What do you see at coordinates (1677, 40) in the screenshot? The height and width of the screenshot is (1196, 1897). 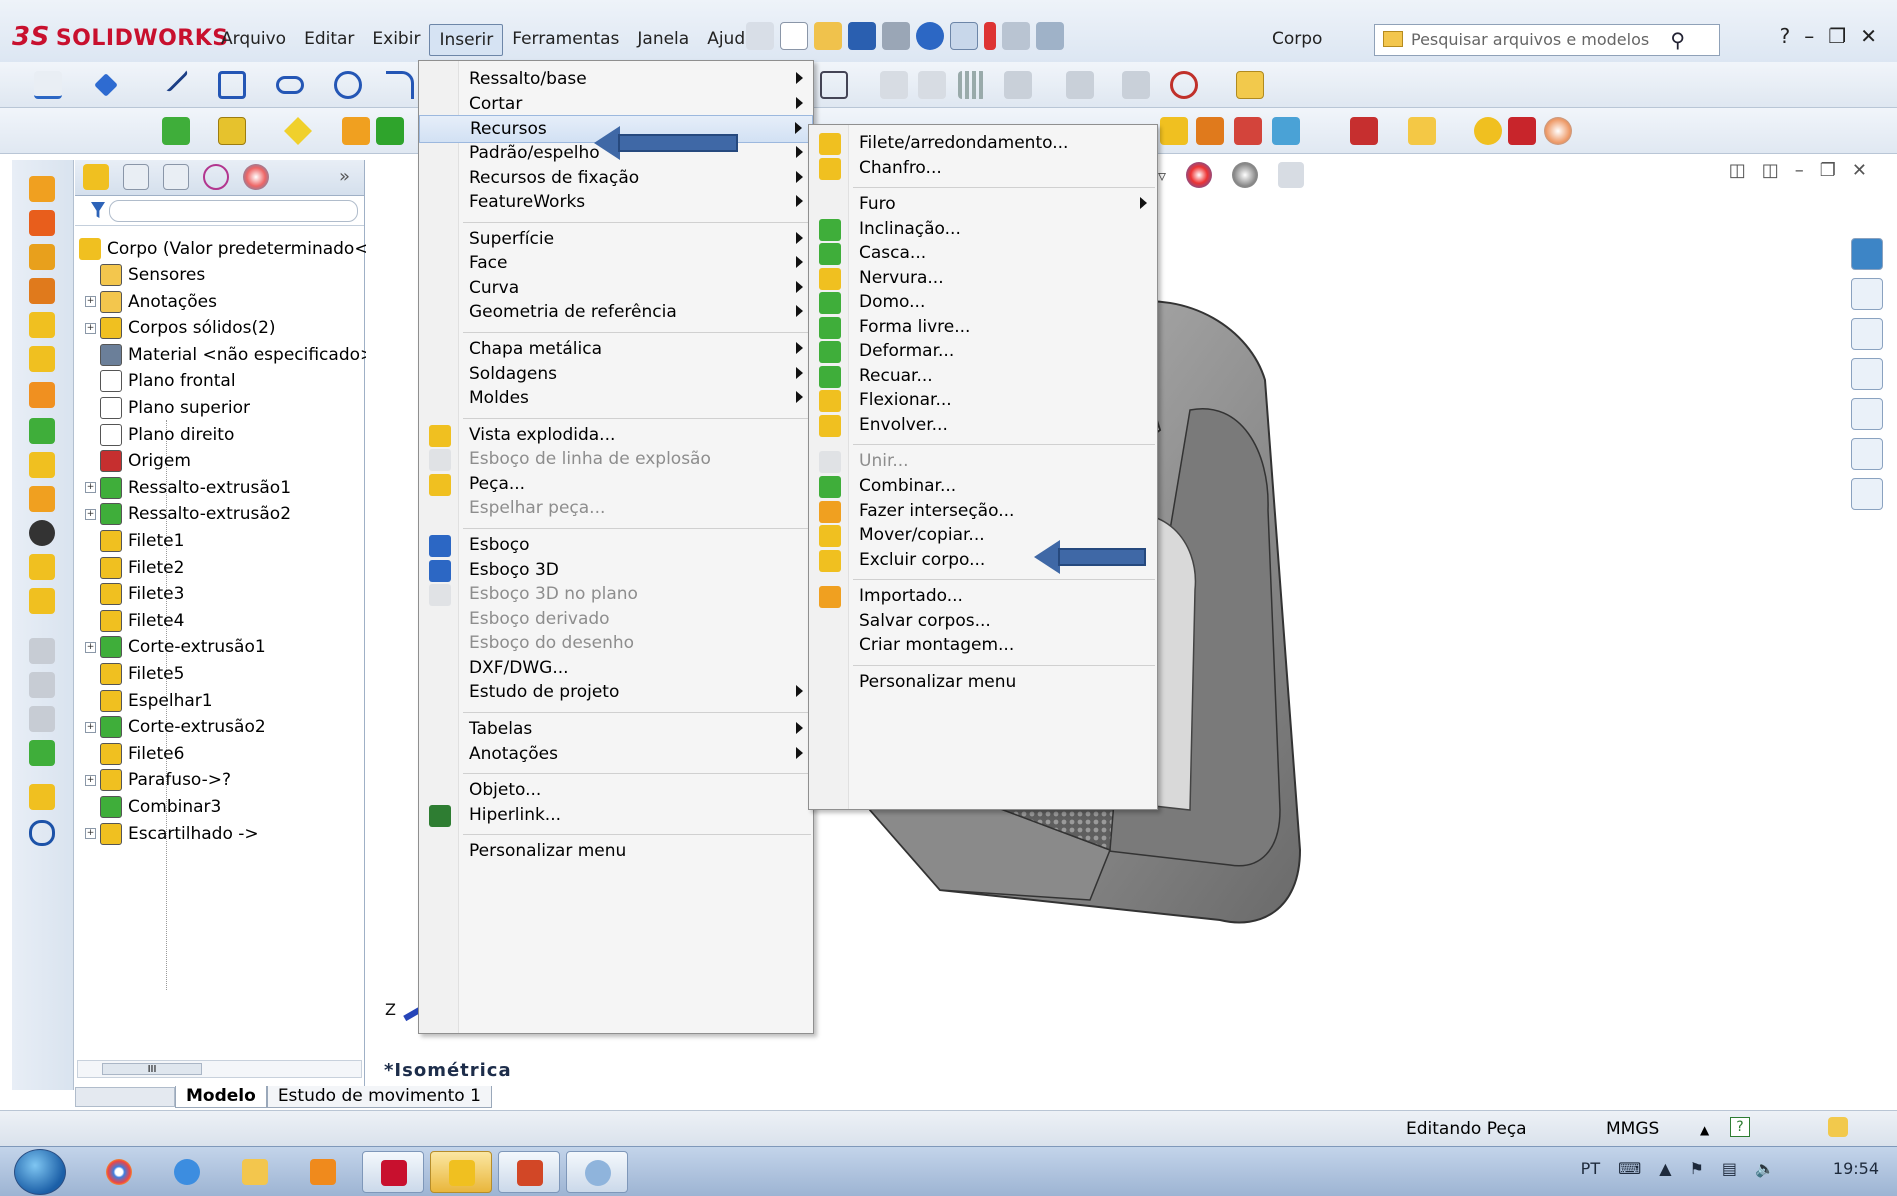 I see `search-icon: ⚲` at bounding box center [1677, 40].